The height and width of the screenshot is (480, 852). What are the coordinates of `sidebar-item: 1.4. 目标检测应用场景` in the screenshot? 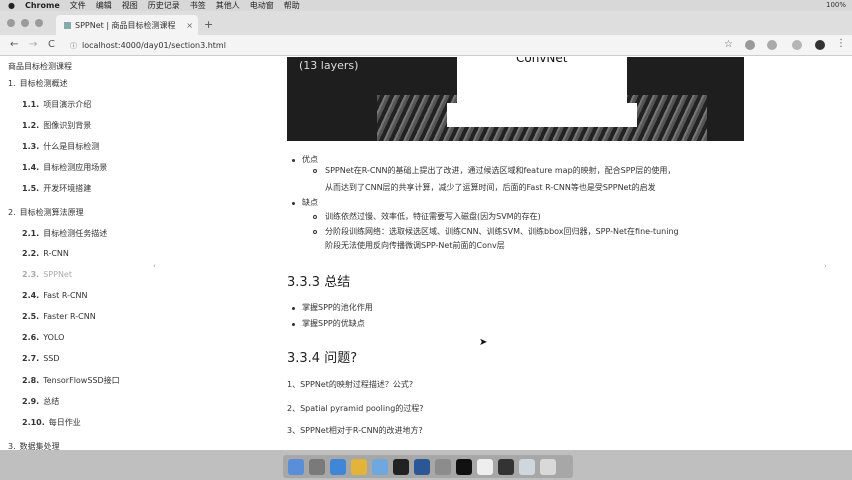 It's located at (64, 167).